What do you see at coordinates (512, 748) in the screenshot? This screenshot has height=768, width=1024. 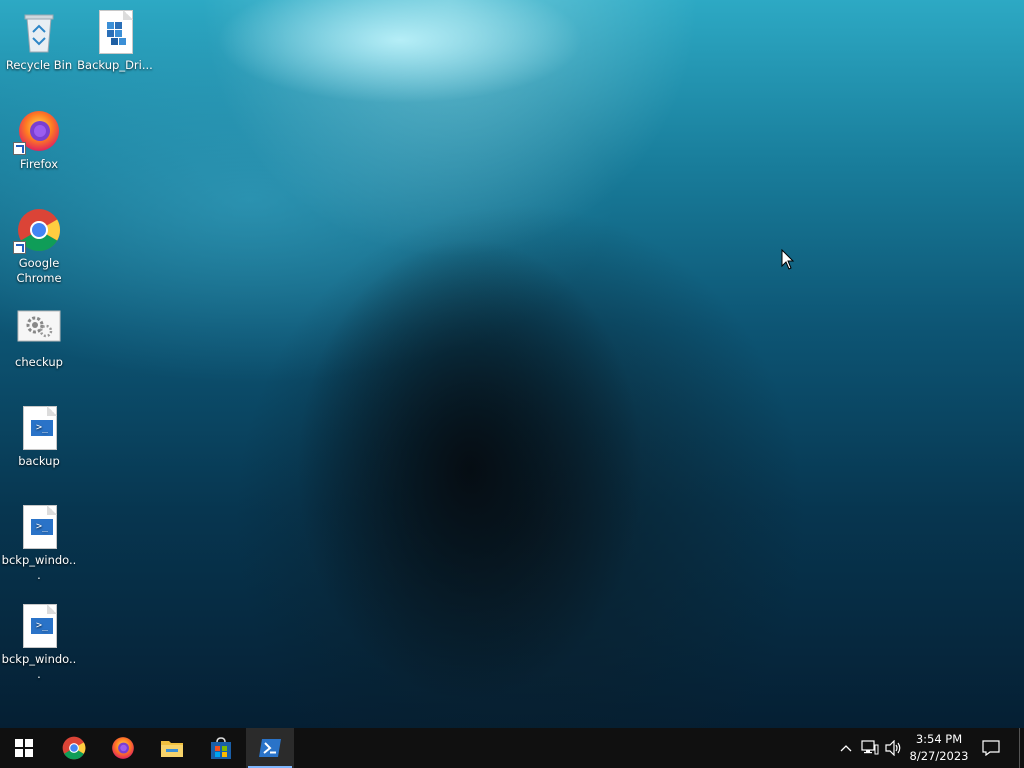 I see `taskbar: 3:54 PM 8/27/2023` at bounding box center [512, 748].